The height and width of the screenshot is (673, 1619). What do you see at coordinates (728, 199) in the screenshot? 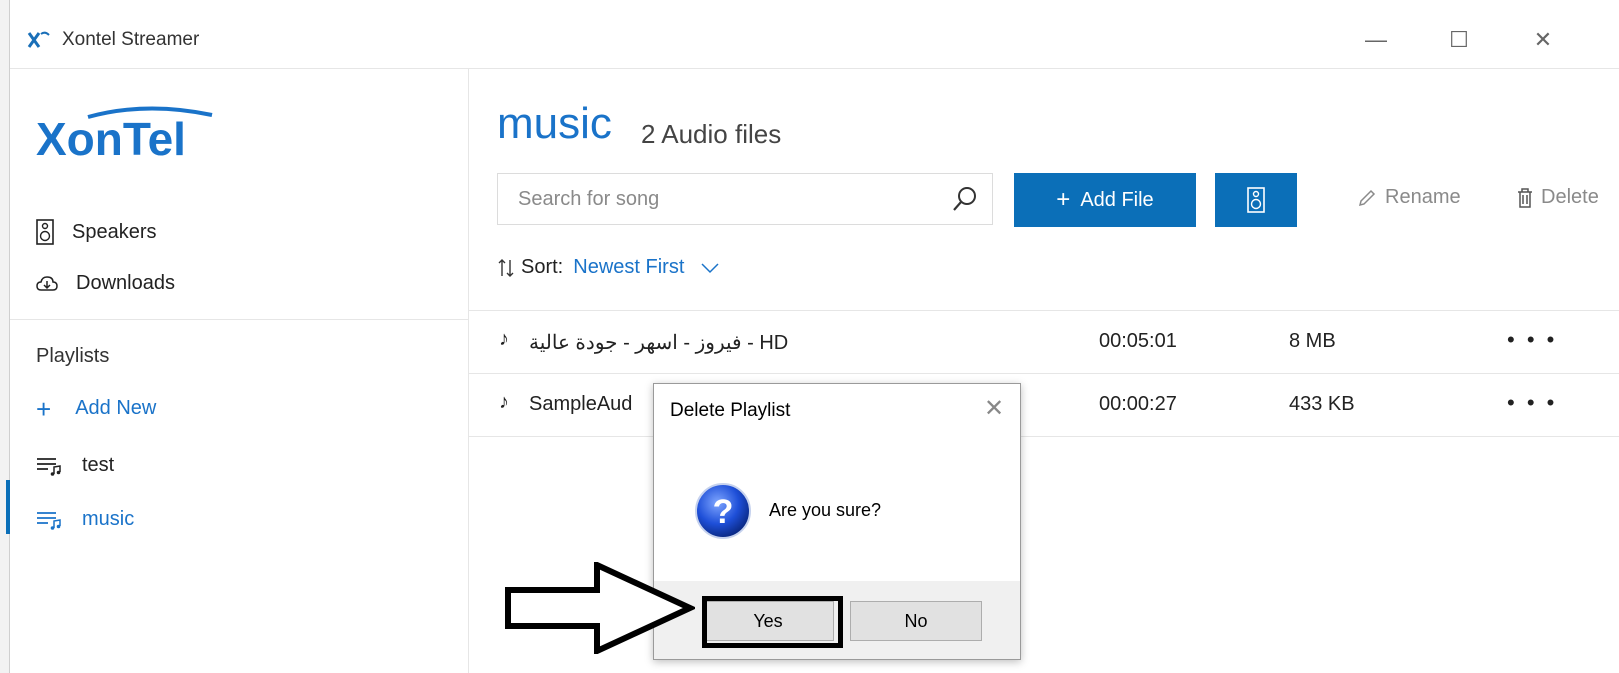
I see `search-input` at bounding box center [728, 199].